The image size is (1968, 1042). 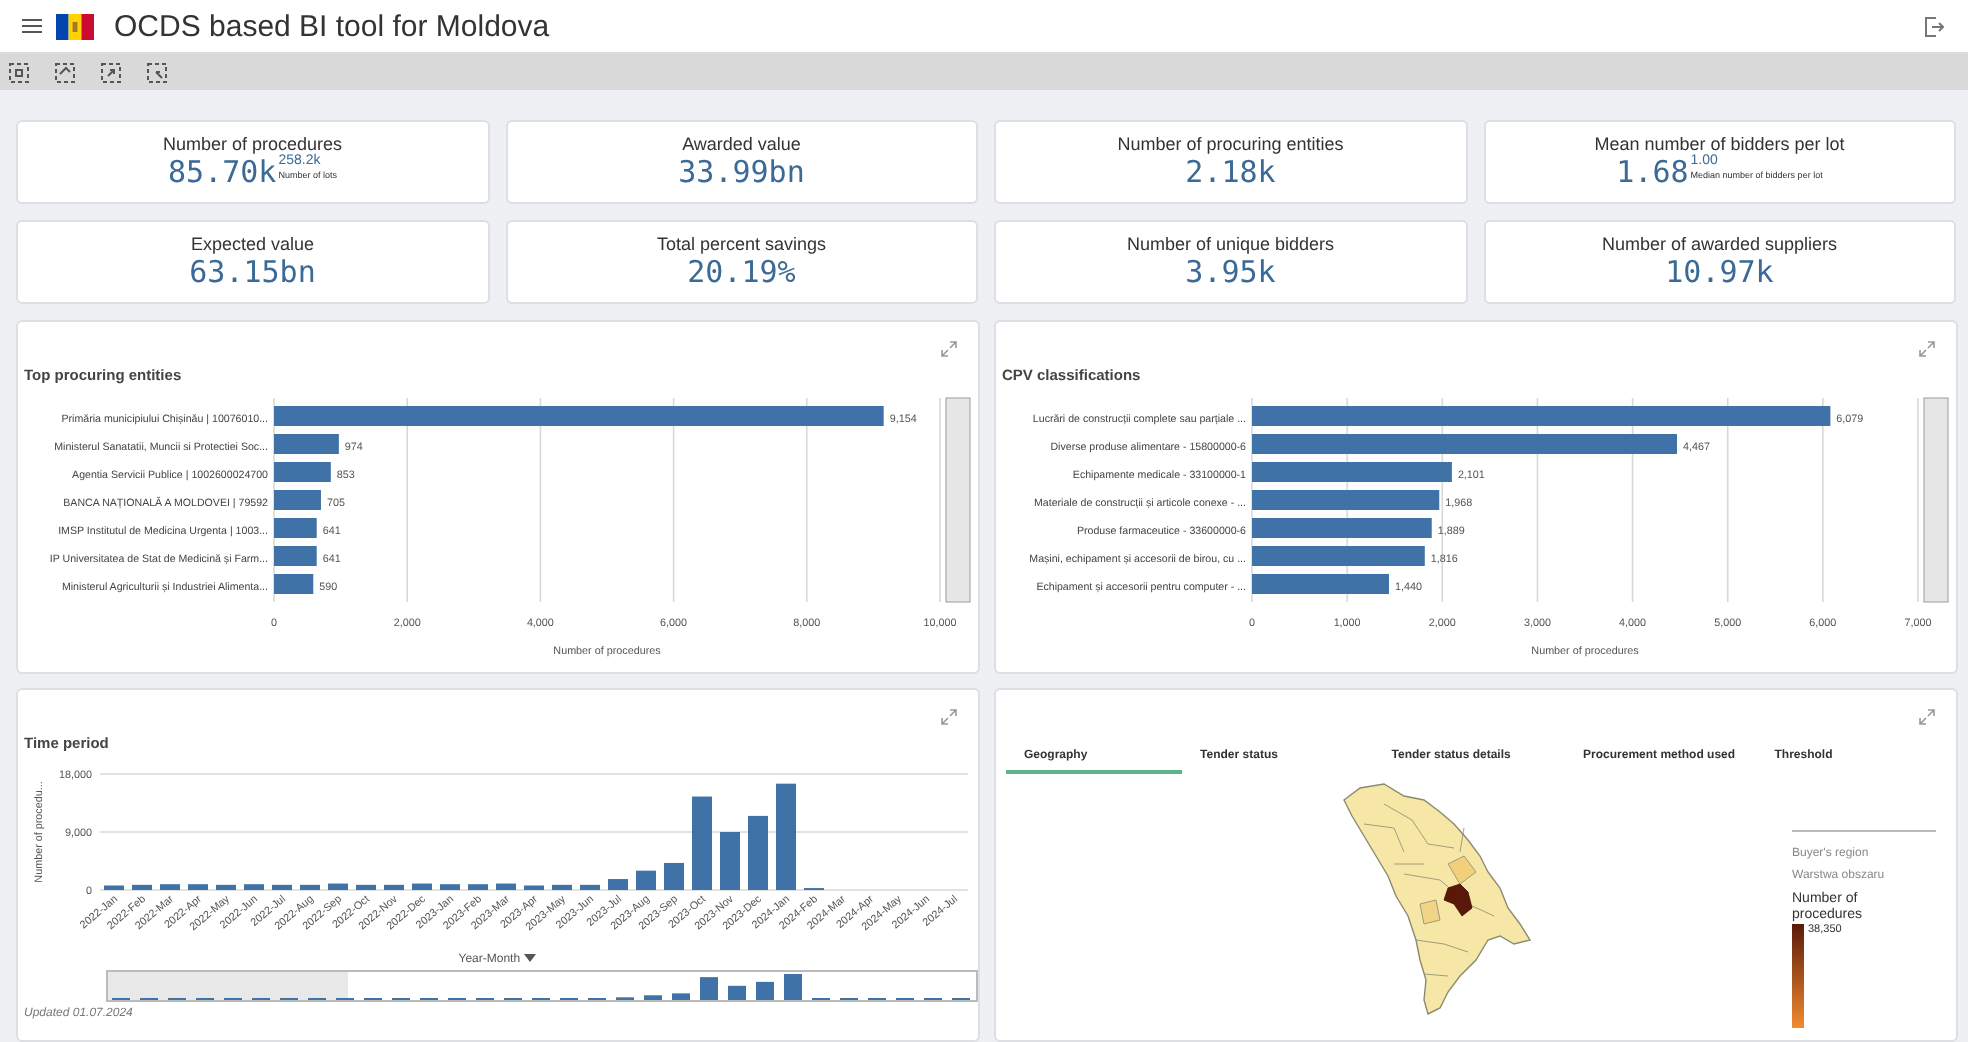 What do you see at coordinates (252, 244) in the screenshot?
I see `kpi-label: Expected value` at bounding box center [252, 244].